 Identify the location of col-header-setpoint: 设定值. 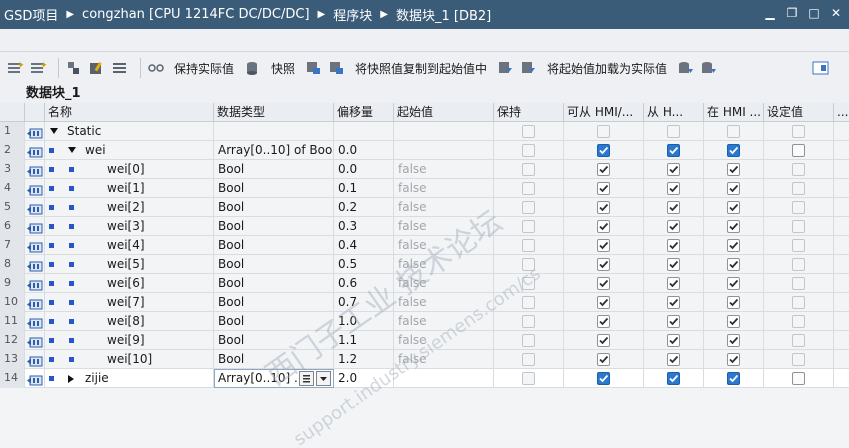
(799, 112).